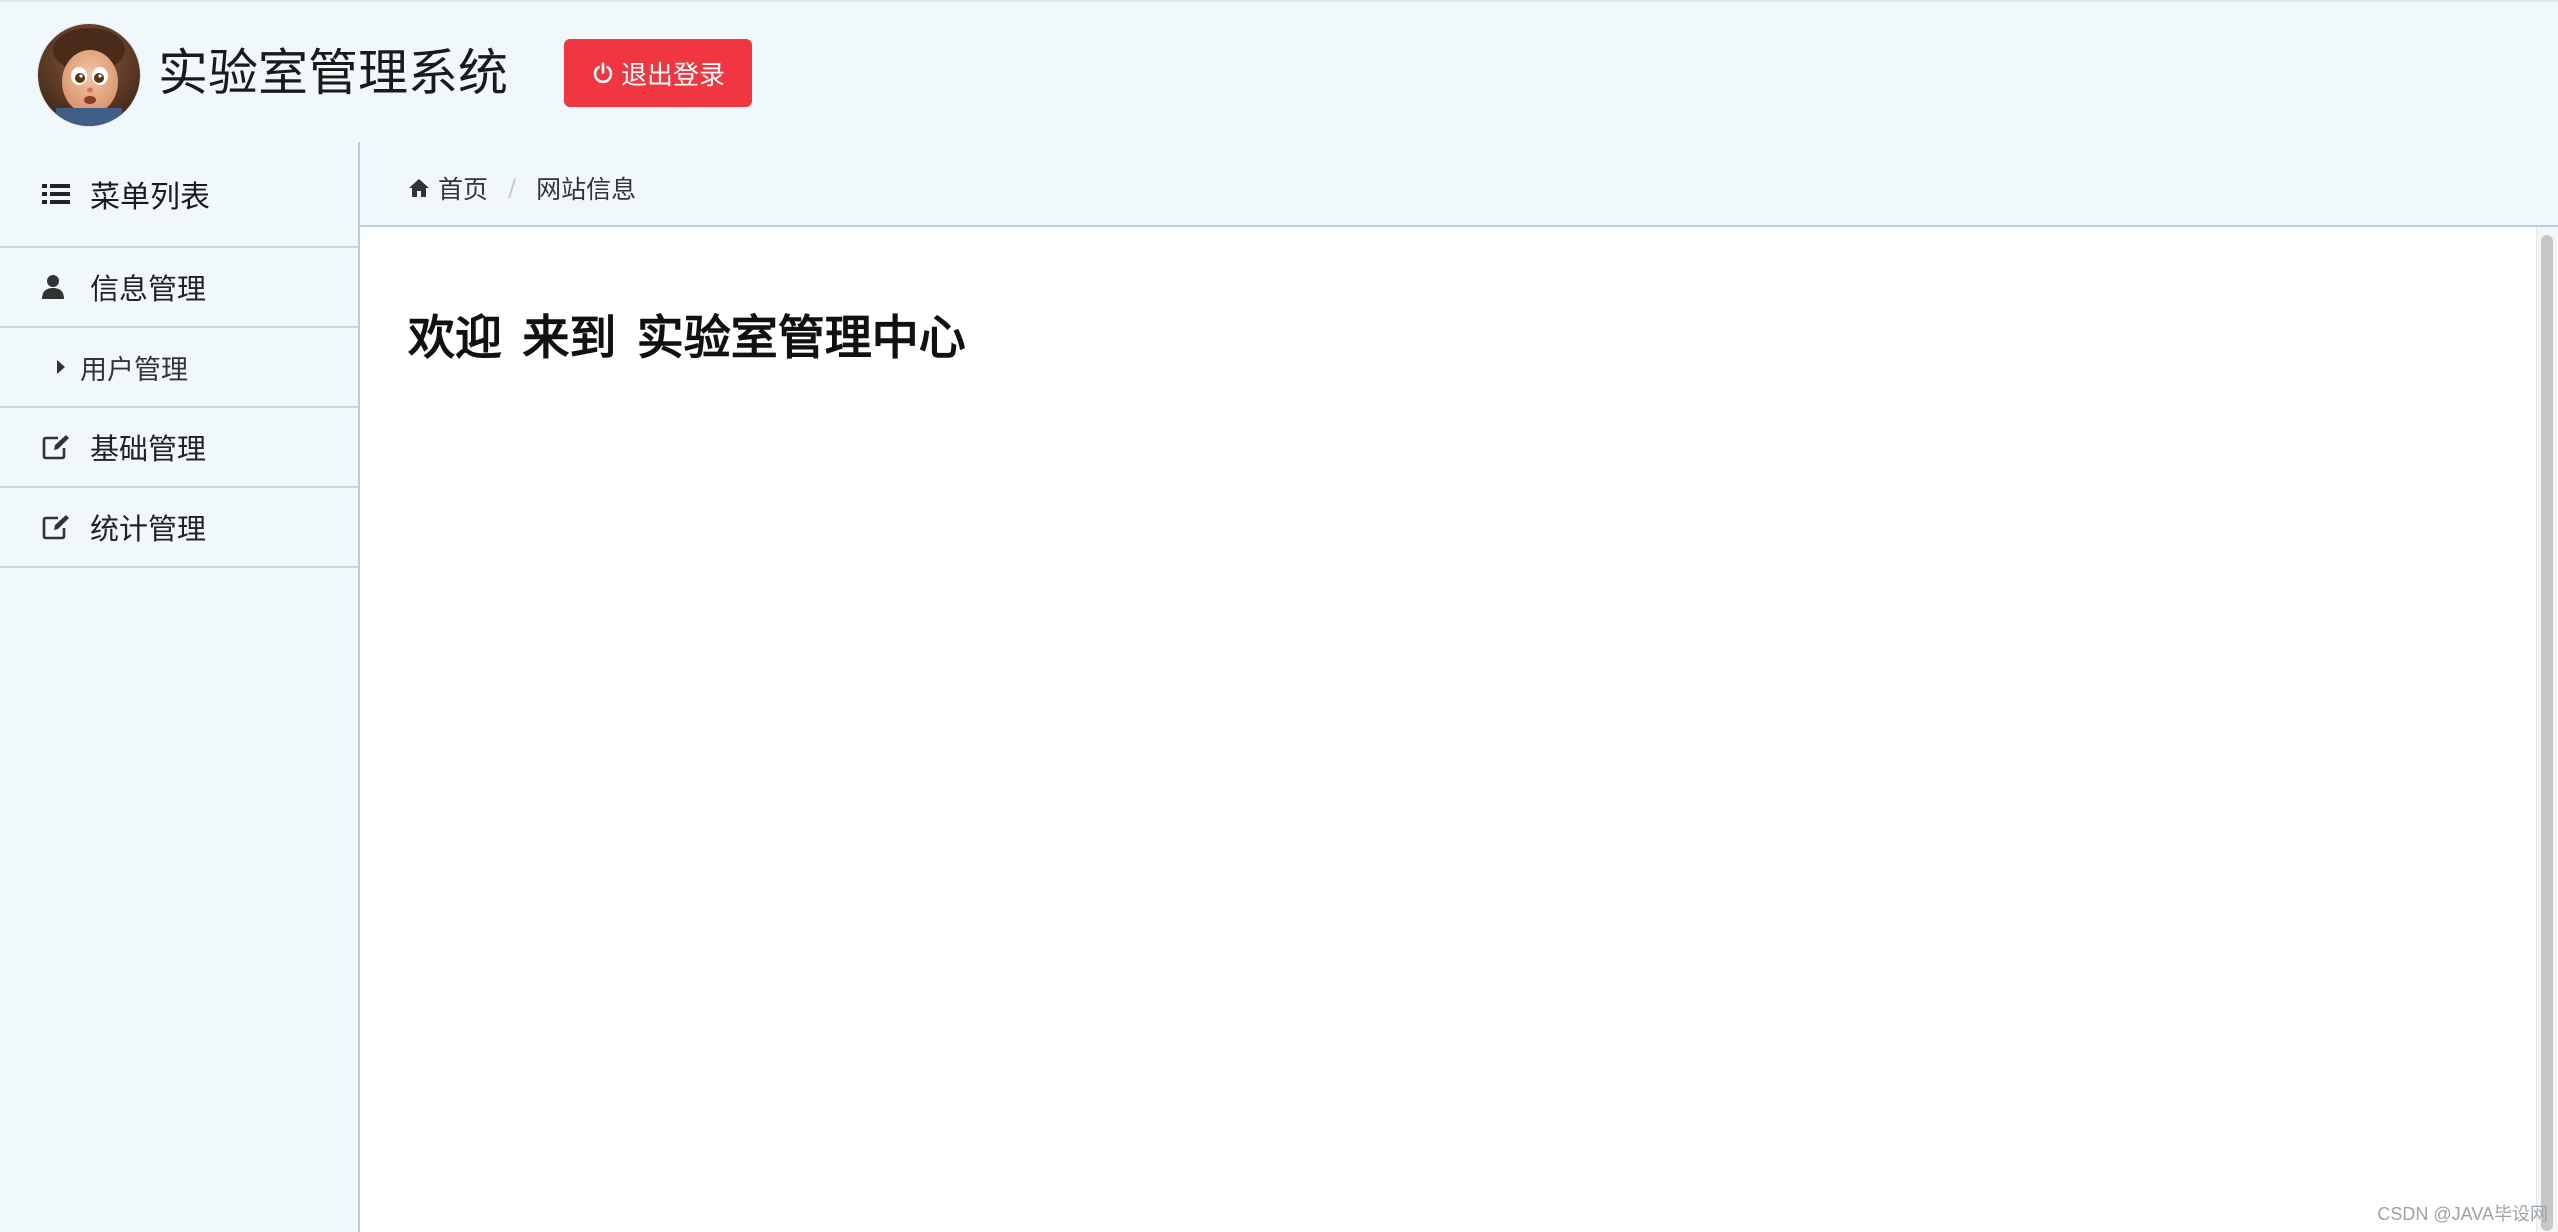  I want to click on logout-button: 退出登录, so click(658, 73).